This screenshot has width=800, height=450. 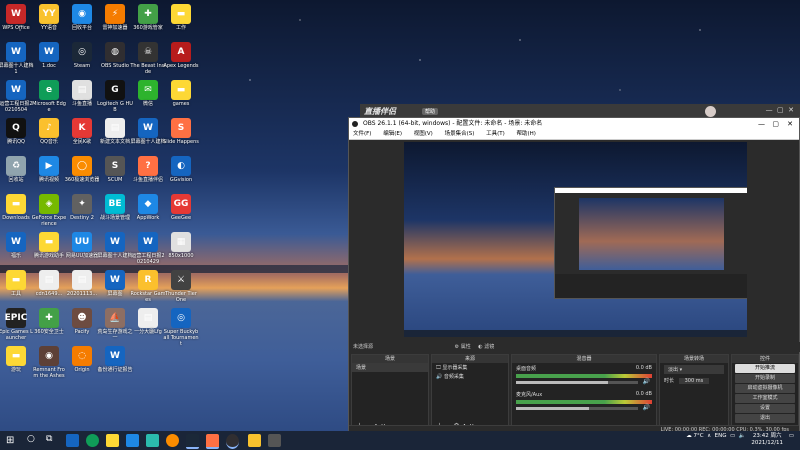 I want to click on taskbar-edge-icon, so click(x=92, y=440).